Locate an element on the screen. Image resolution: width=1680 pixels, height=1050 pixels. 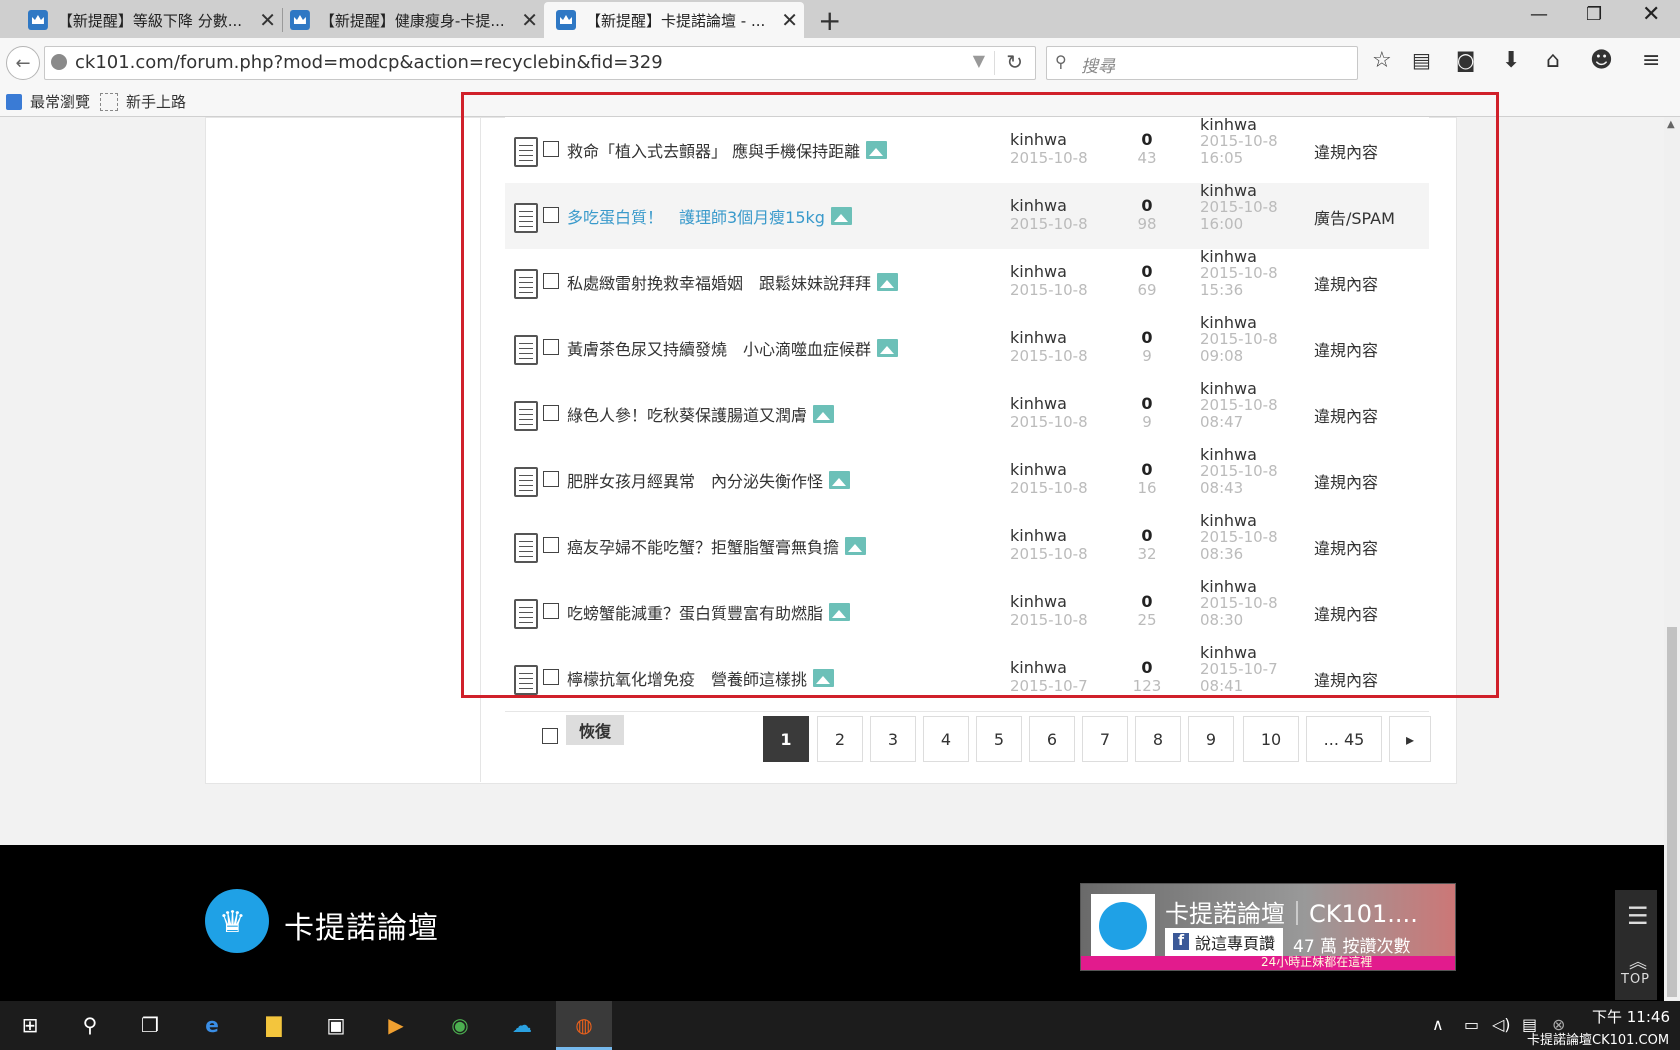
bookmark-most-visited: 最常瀏覽 is located at coordinates (48, 101).